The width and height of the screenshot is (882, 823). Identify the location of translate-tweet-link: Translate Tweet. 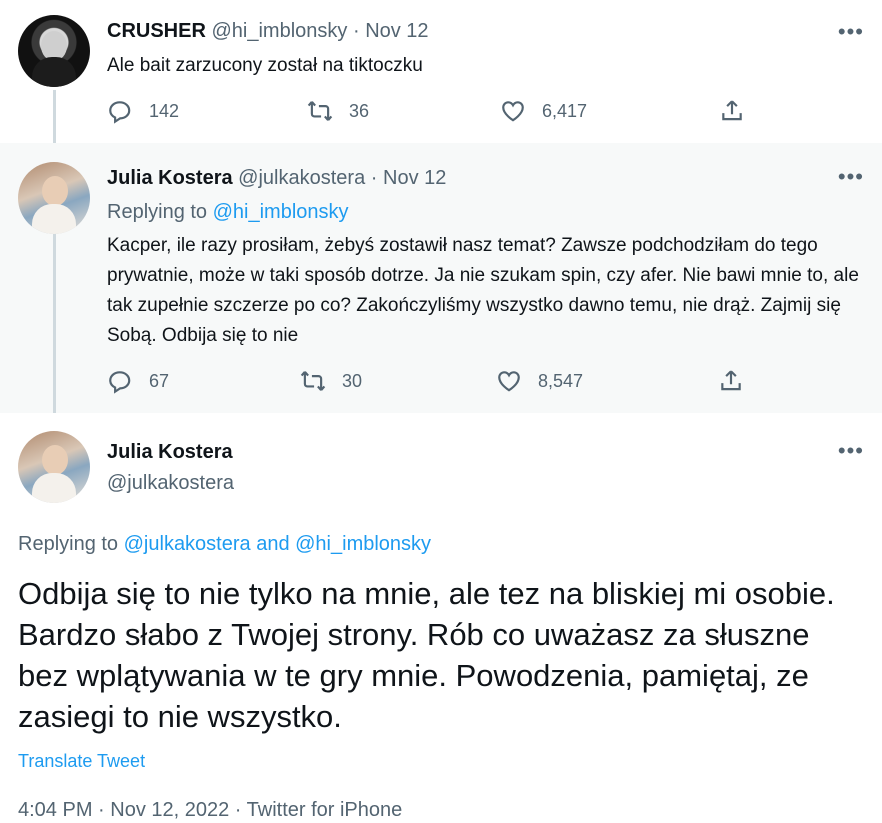
(81, 761).